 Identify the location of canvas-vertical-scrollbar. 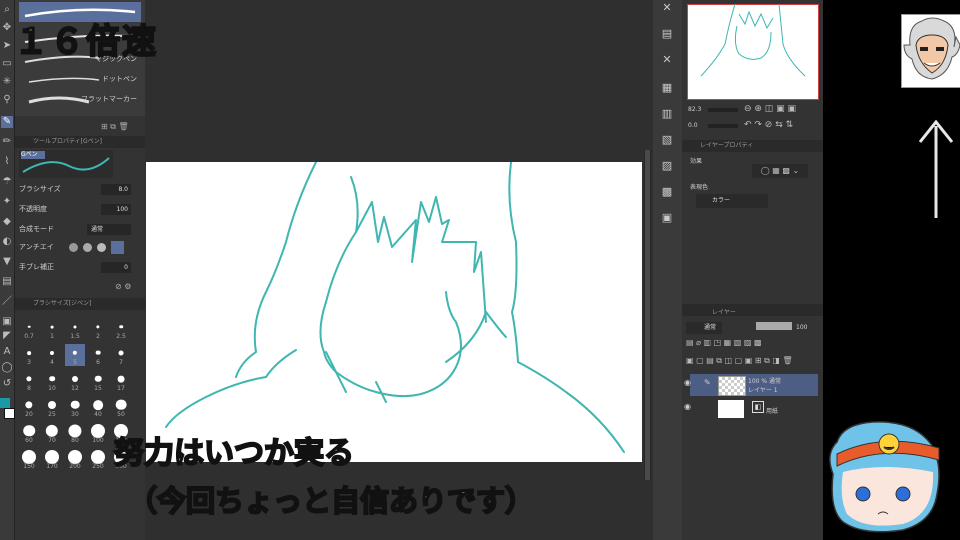
(647, 315).